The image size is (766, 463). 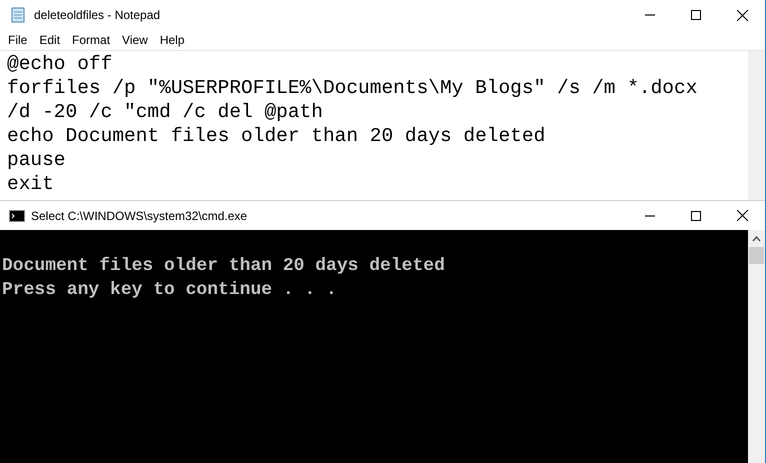 I want to click on menu-item: Help, so click(x=172, y=40).